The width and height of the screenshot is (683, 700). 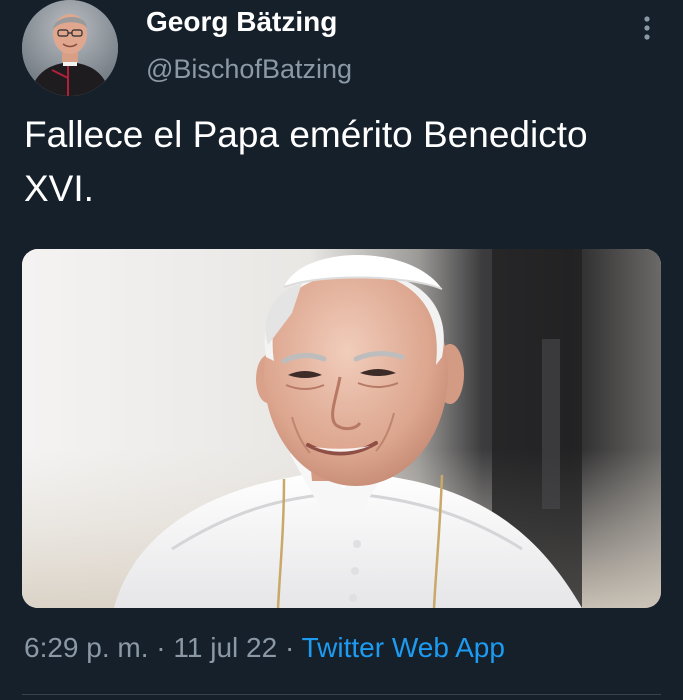 I want to click on tweet-meta: 6:29 p. m. · 11 jul 22 · Twitter Web App, so click(x=264, y=648).